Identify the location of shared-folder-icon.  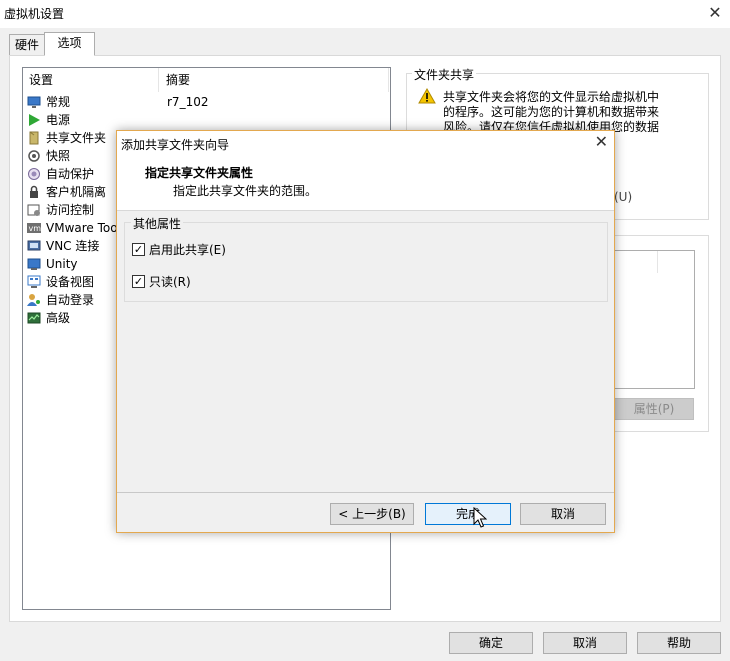
(34, 138).